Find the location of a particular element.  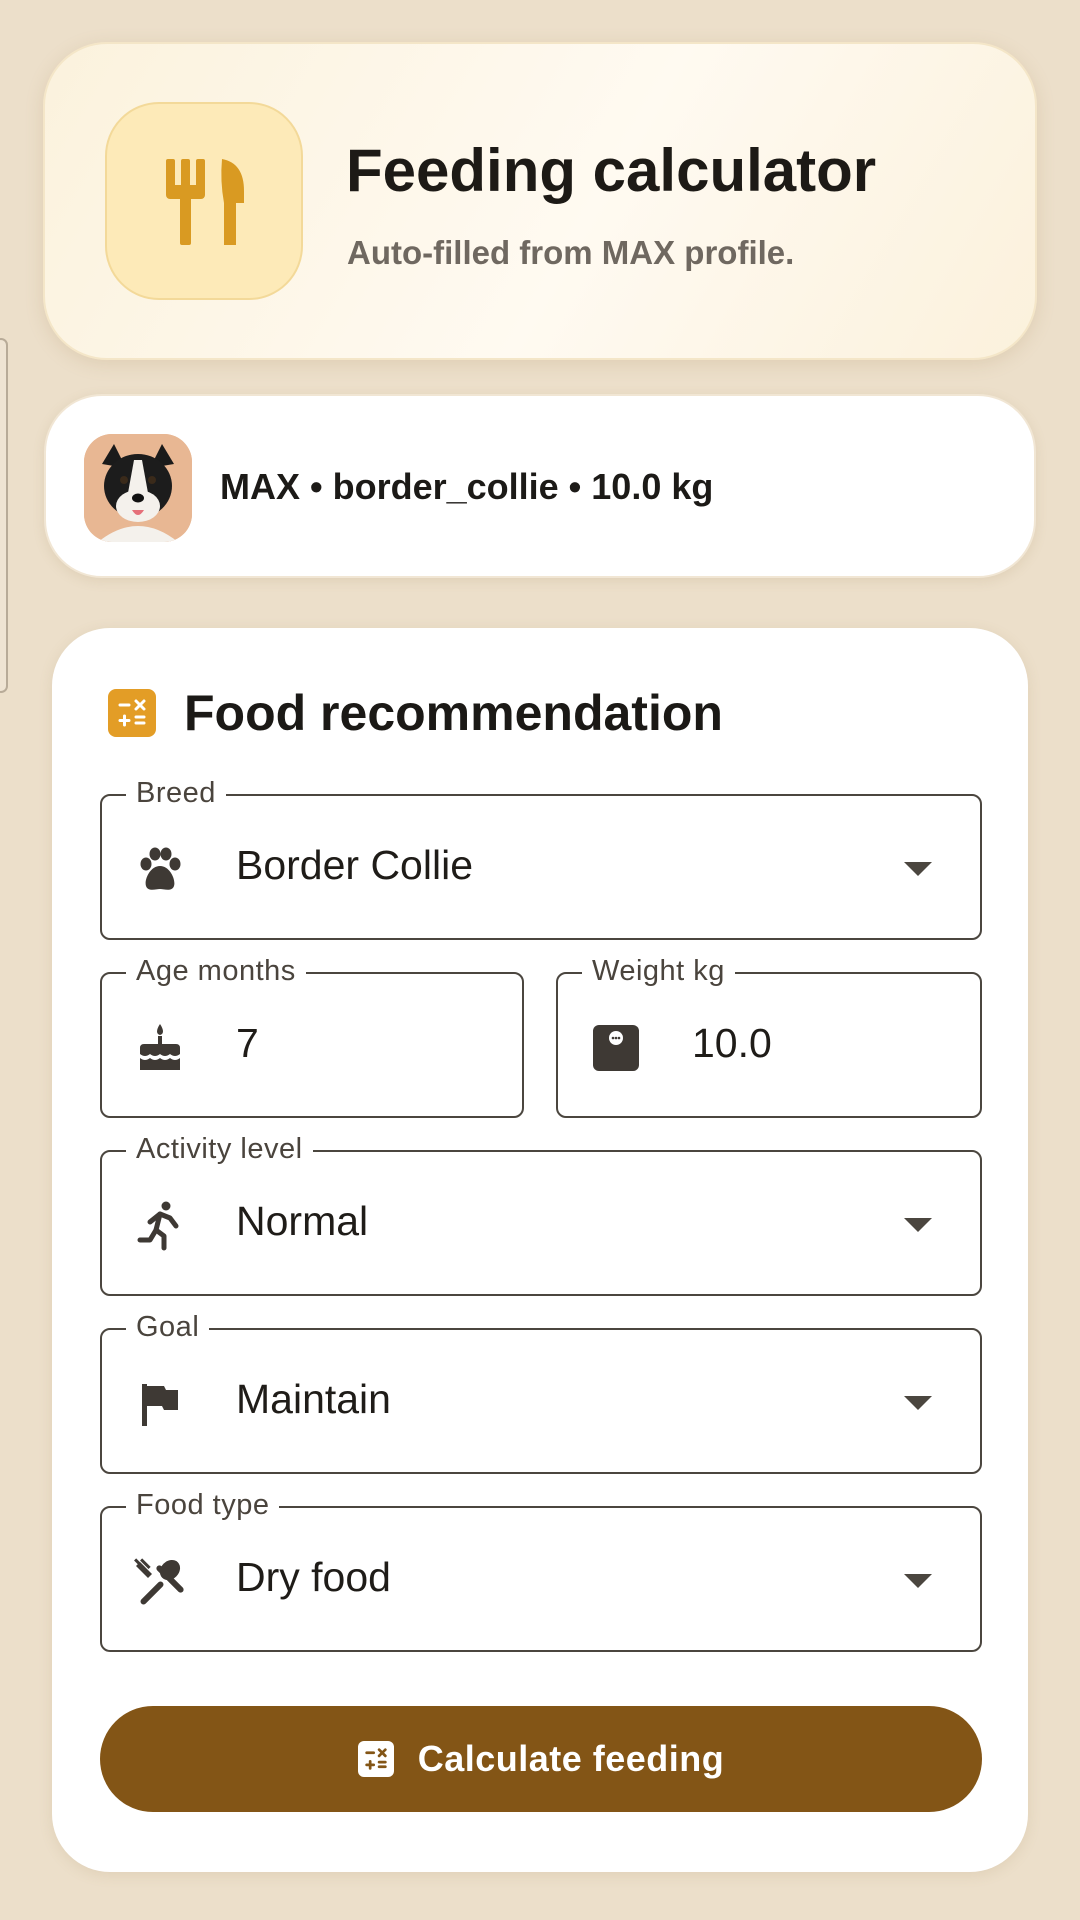

pet-summary-card: MAX • border_collie • 10.0 kg is located at coordinates (540, 486).